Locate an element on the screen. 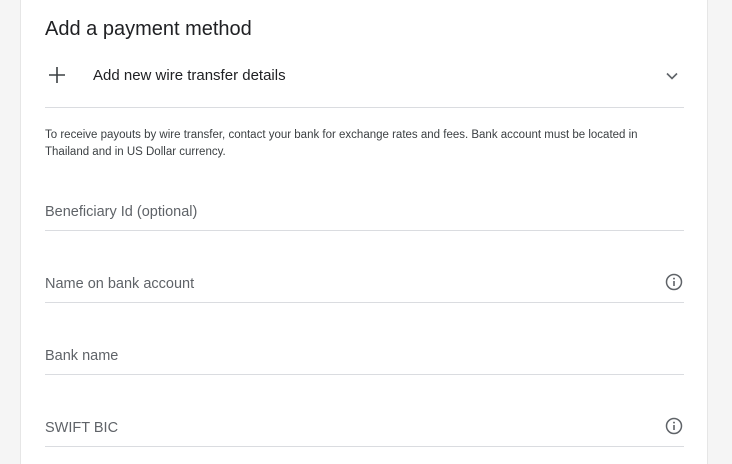 The height and width of the screenshot is (464, 732). chevron-down-icon is located at coordinates (672, 76).